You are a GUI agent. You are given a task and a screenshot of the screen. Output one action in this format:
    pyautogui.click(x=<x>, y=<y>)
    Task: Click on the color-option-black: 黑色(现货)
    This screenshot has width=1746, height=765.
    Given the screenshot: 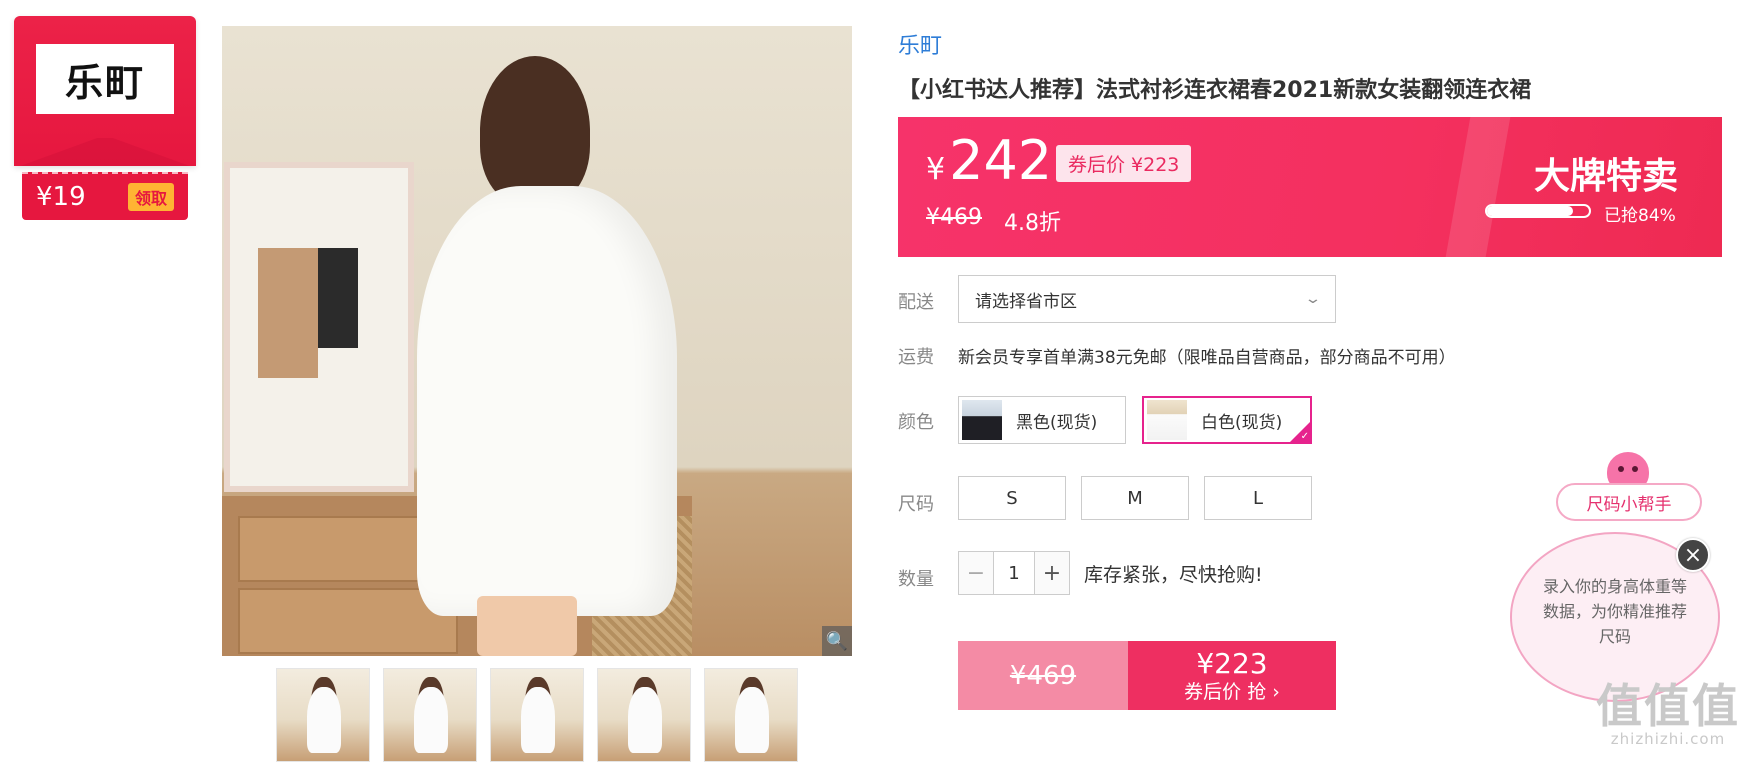 What is the action you would take?
    pyautogui.click(x=1042, y=420)
    